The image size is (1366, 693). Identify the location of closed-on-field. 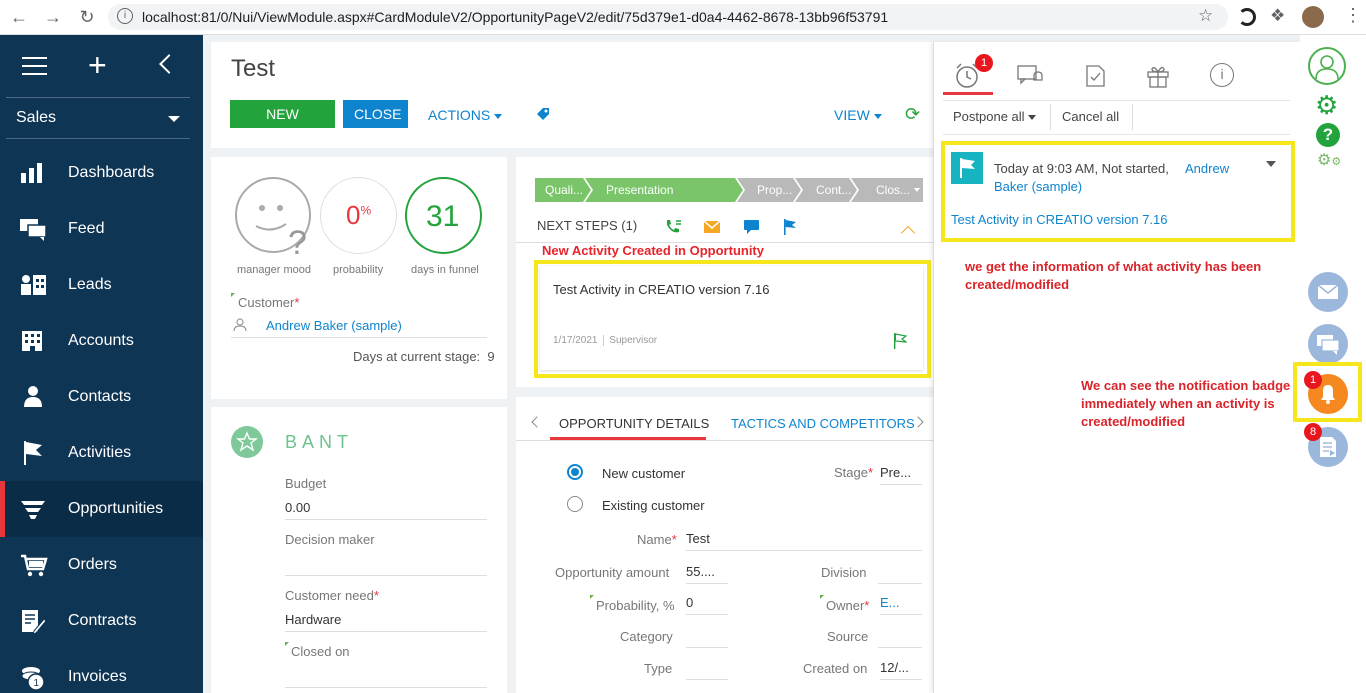
(386, 678).